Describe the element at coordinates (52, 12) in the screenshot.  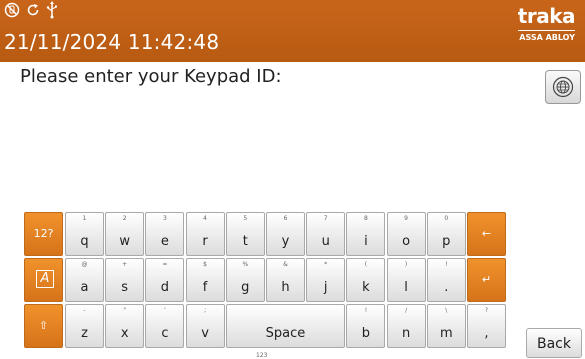
I see `usb-icon` at that location.